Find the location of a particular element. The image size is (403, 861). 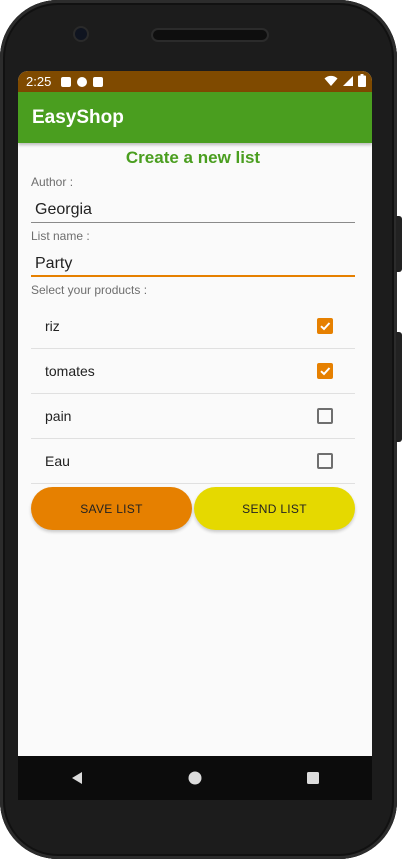

status-time: 2:25 is located at coordinates (39, 81).